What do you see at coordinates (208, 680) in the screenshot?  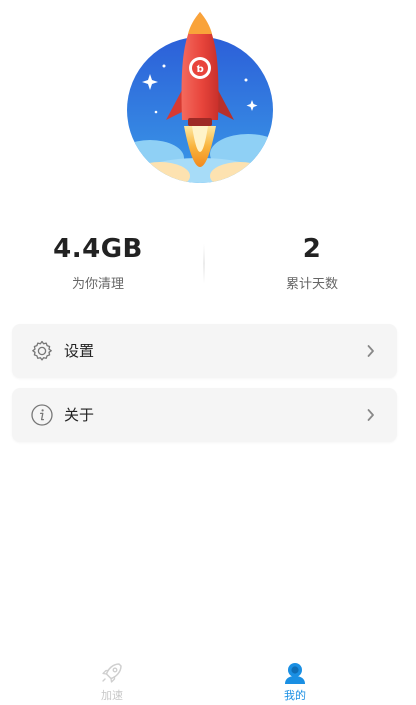 I see `bottom-tab-bar: 加速 我的` at bounding box center [208, 680].